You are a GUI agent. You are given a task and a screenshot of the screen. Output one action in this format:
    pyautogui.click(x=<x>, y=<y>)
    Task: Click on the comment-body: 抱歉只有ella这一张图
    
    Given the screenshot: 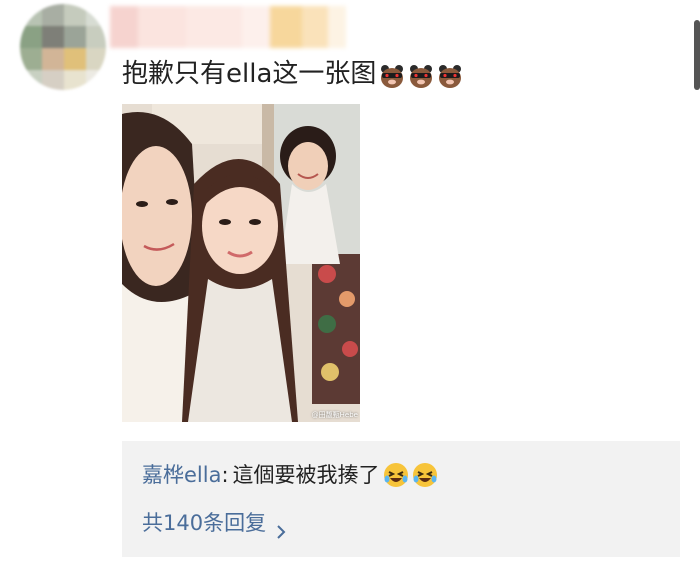 What is the action you would take?
    pyautogui.click(x=292, y=74)
    